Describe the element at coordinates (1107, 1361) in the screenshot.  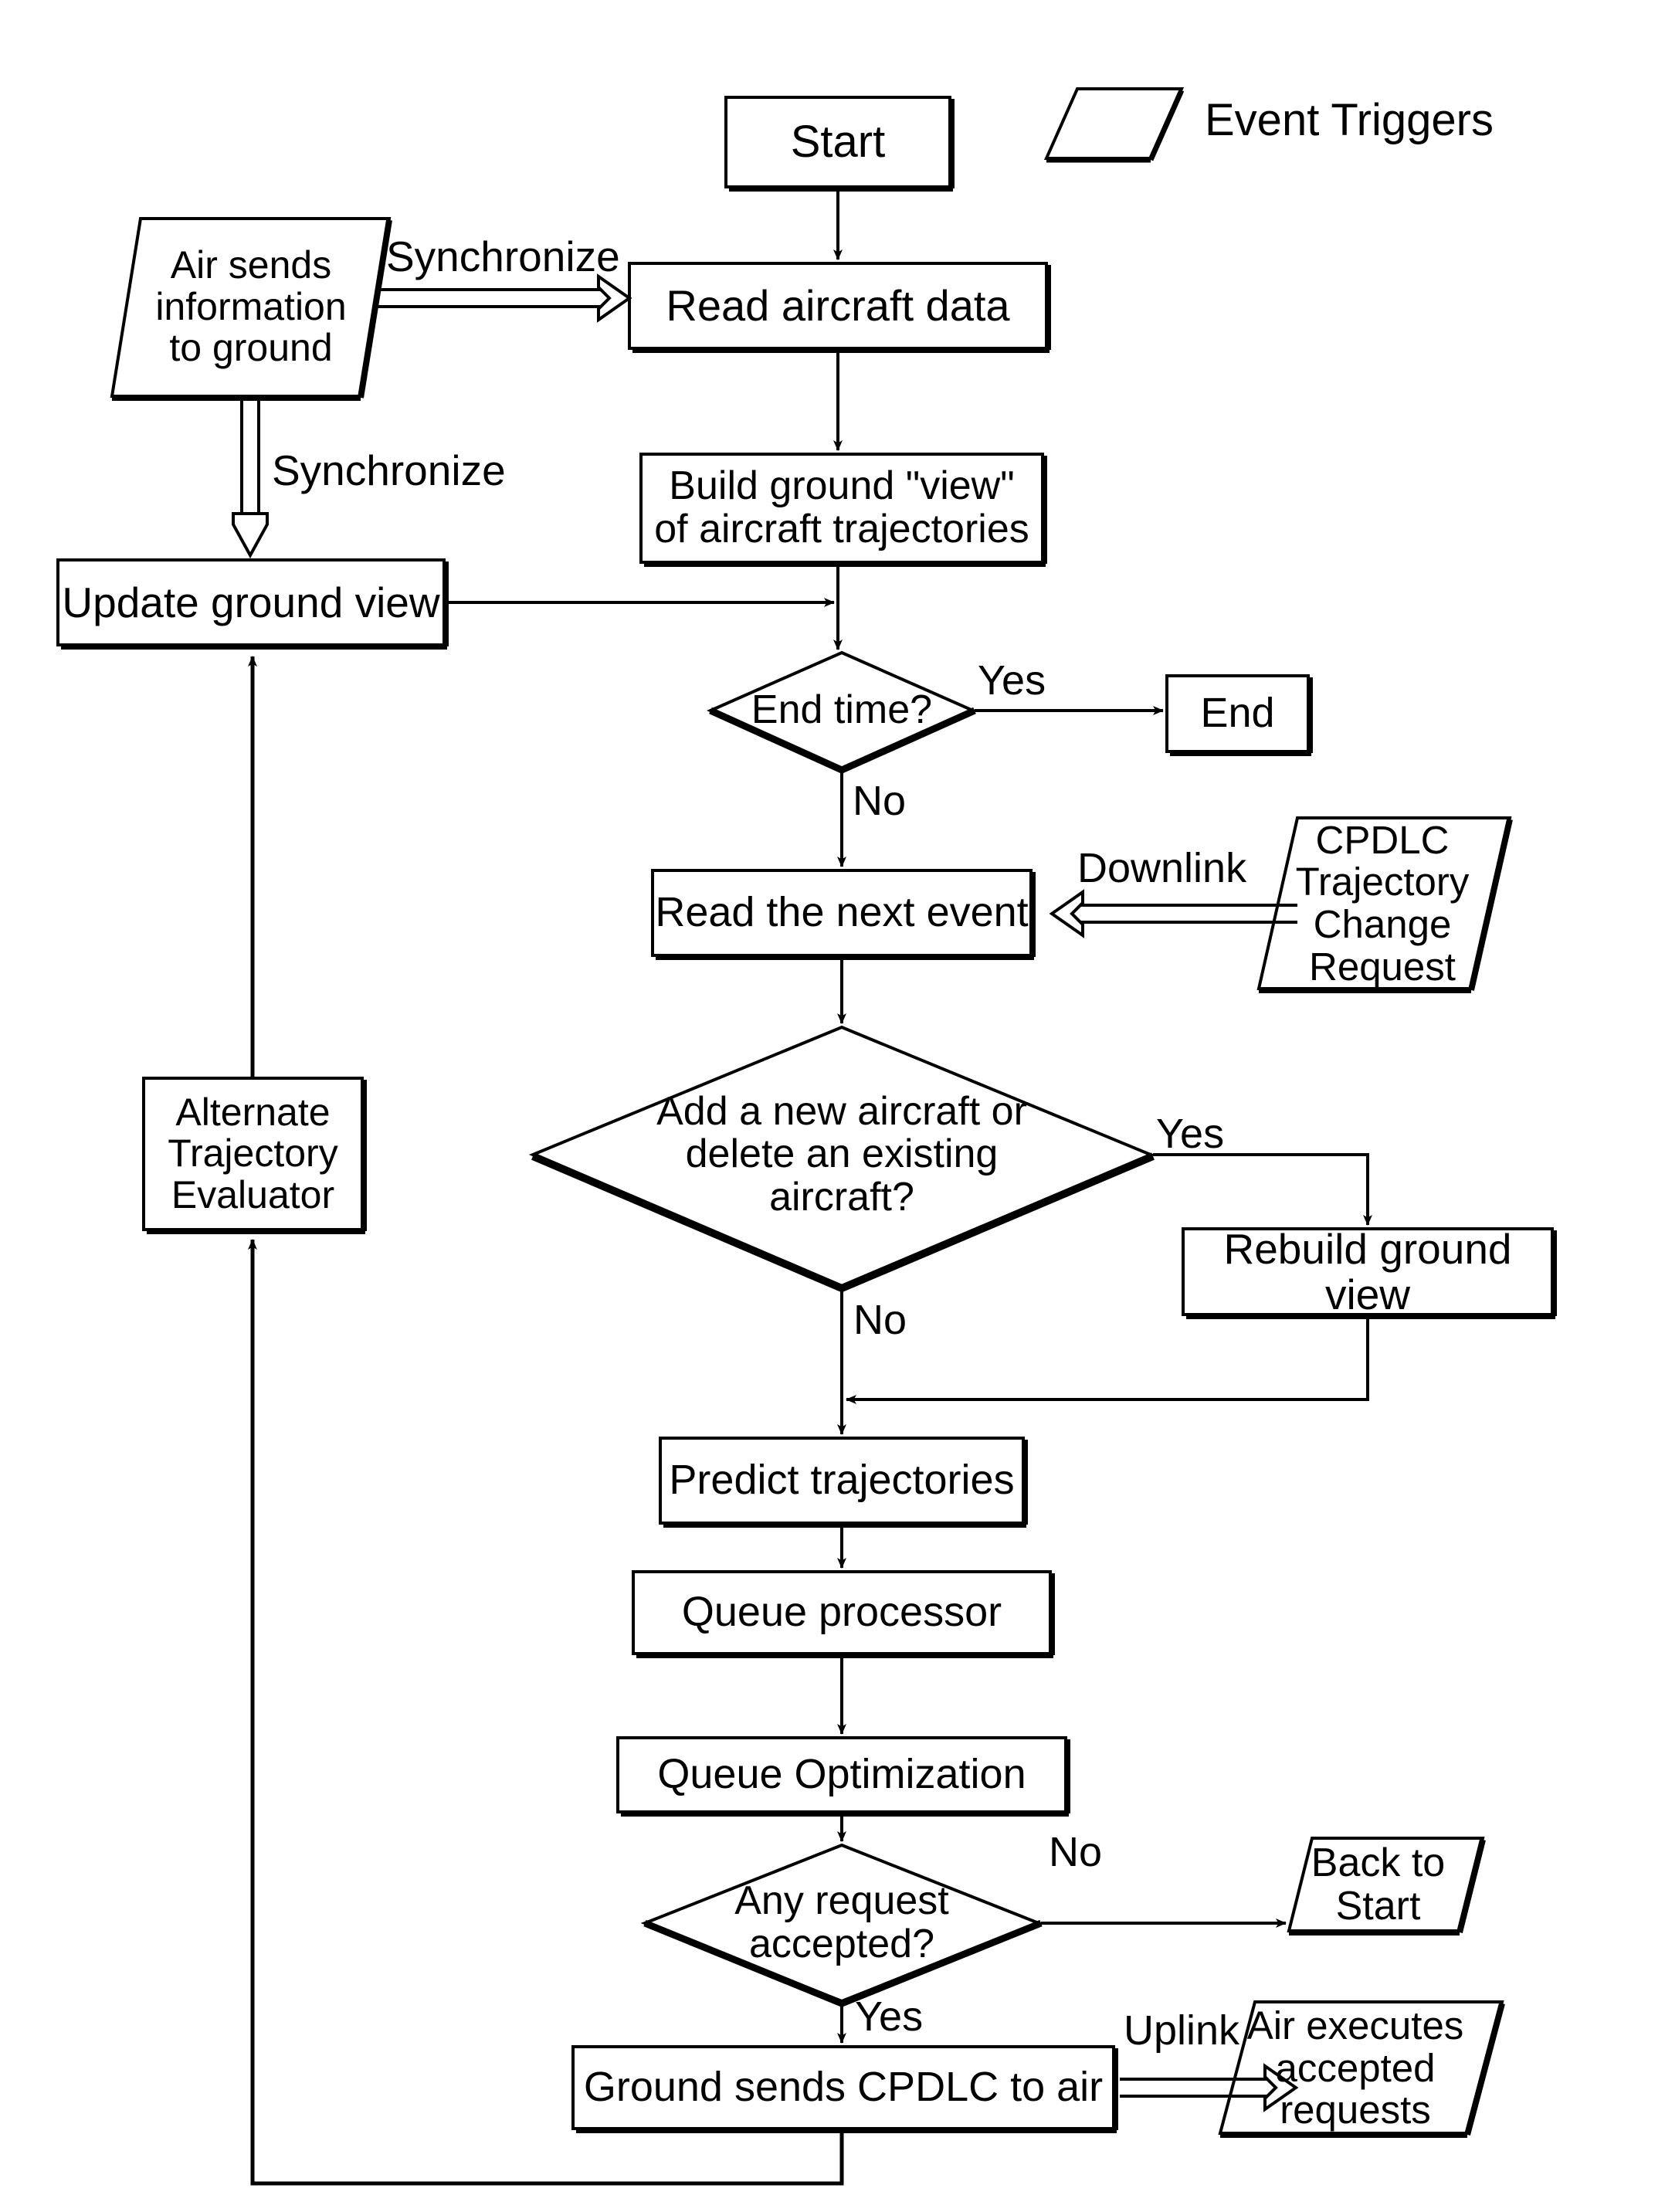
I see `edge-rebuild-to-trunk` at that location.